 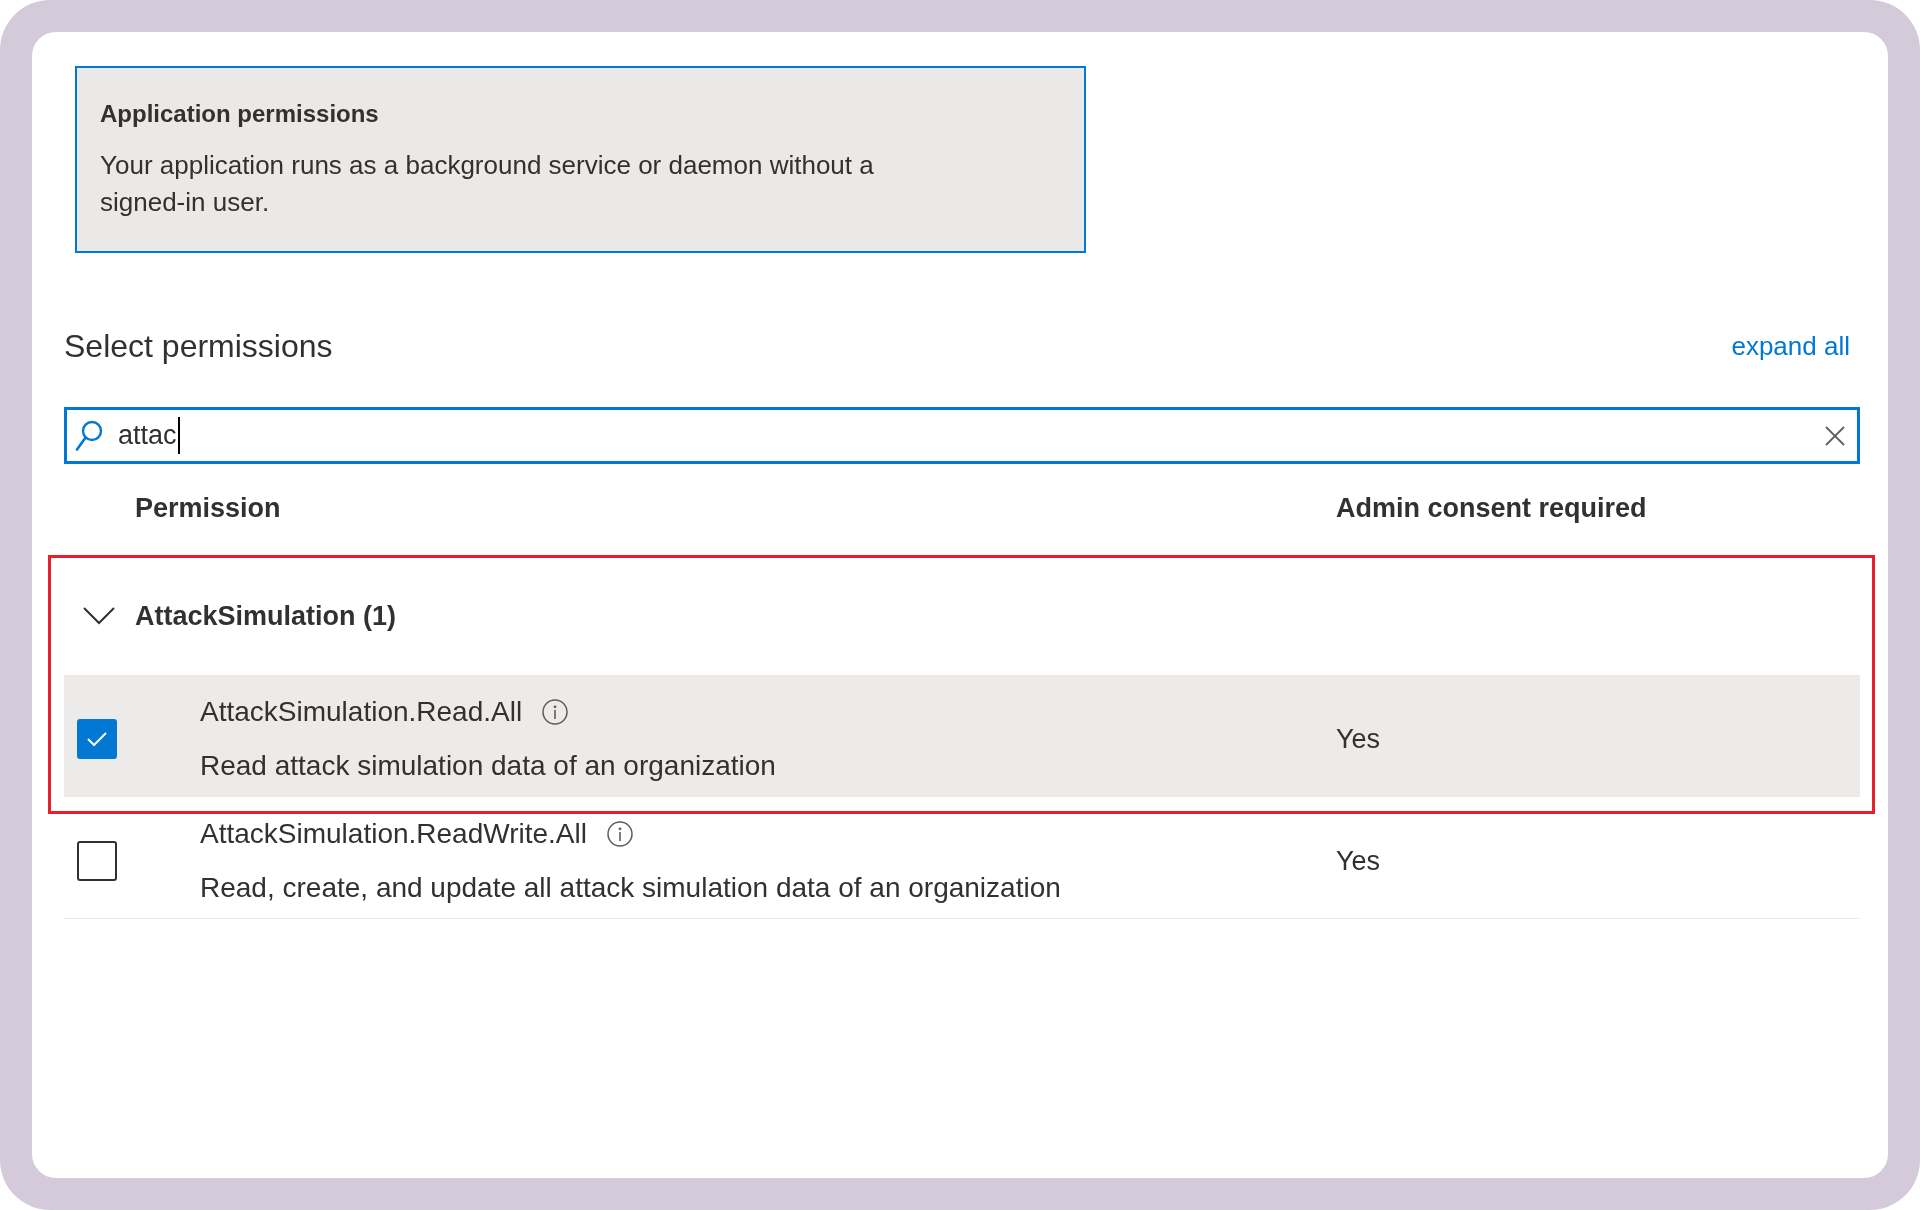 I want to click on close-icon, so click(x=1835, y=435).